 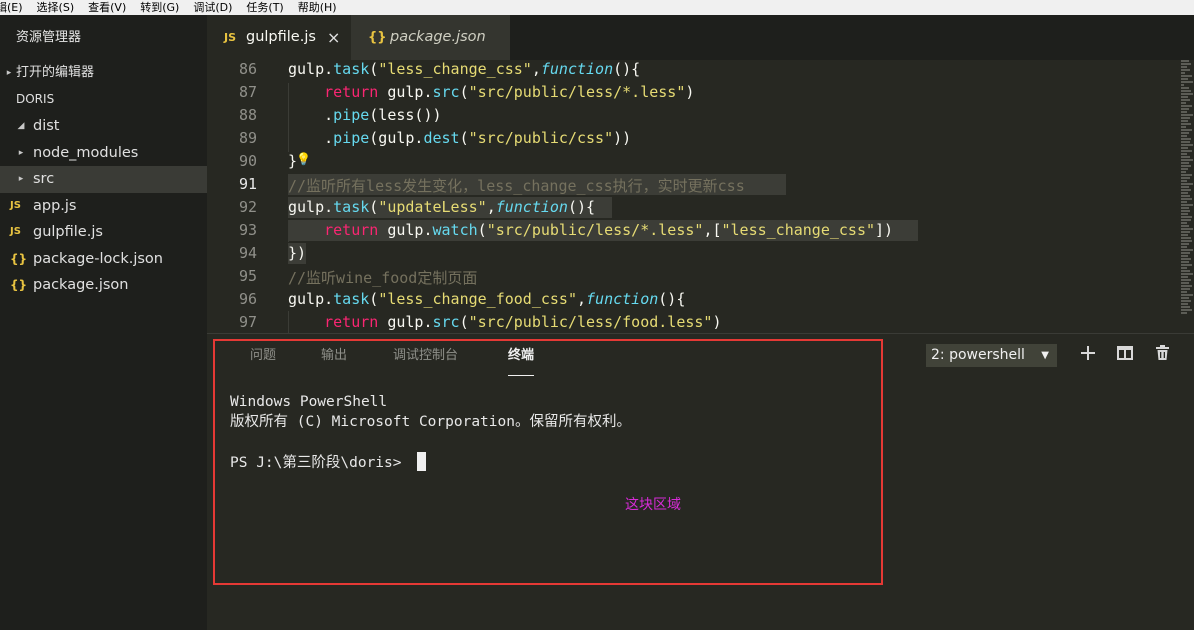 What do you see at coordinates (103, 153) in the screenshot?
I see `explorer-item-node-modules: ▸ node_modules` at bounding box center [103, 153].